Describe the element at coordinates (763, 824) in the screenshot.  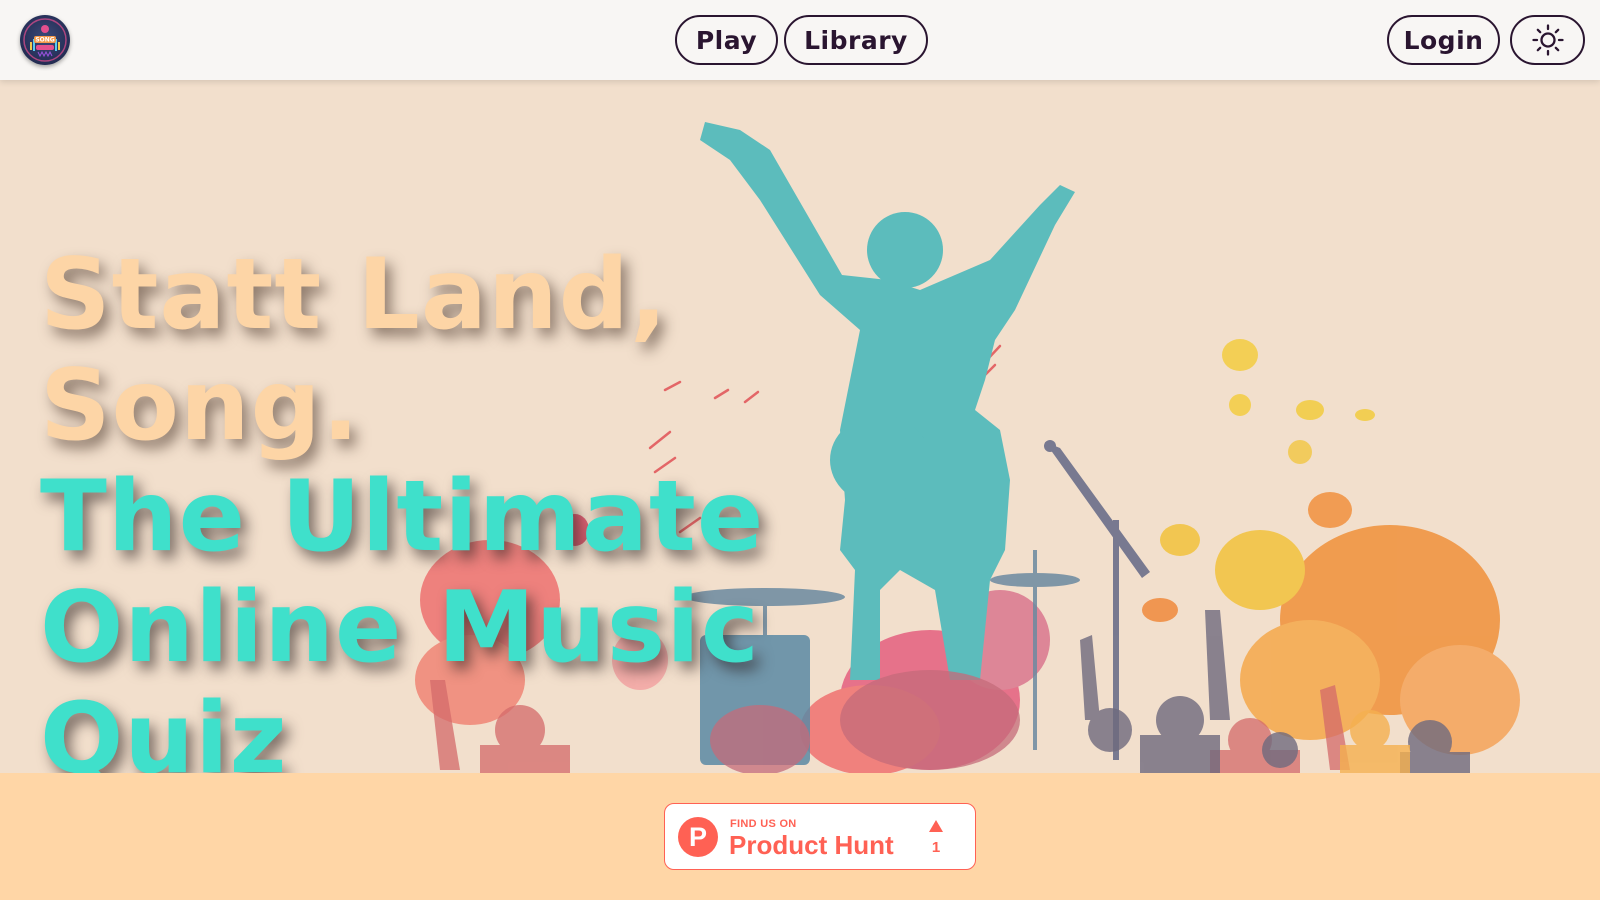
I see `product-hunt-eyebrow: FIND US ON` at that location.